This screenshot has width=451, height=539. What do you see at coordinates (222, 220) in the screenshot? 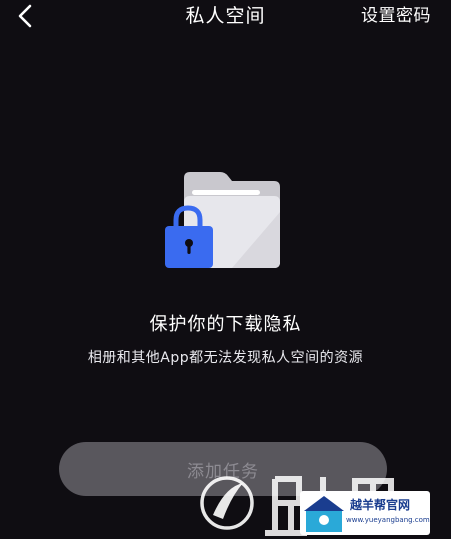
I see `private-folder-illustration` at bounding box center [222, 220].